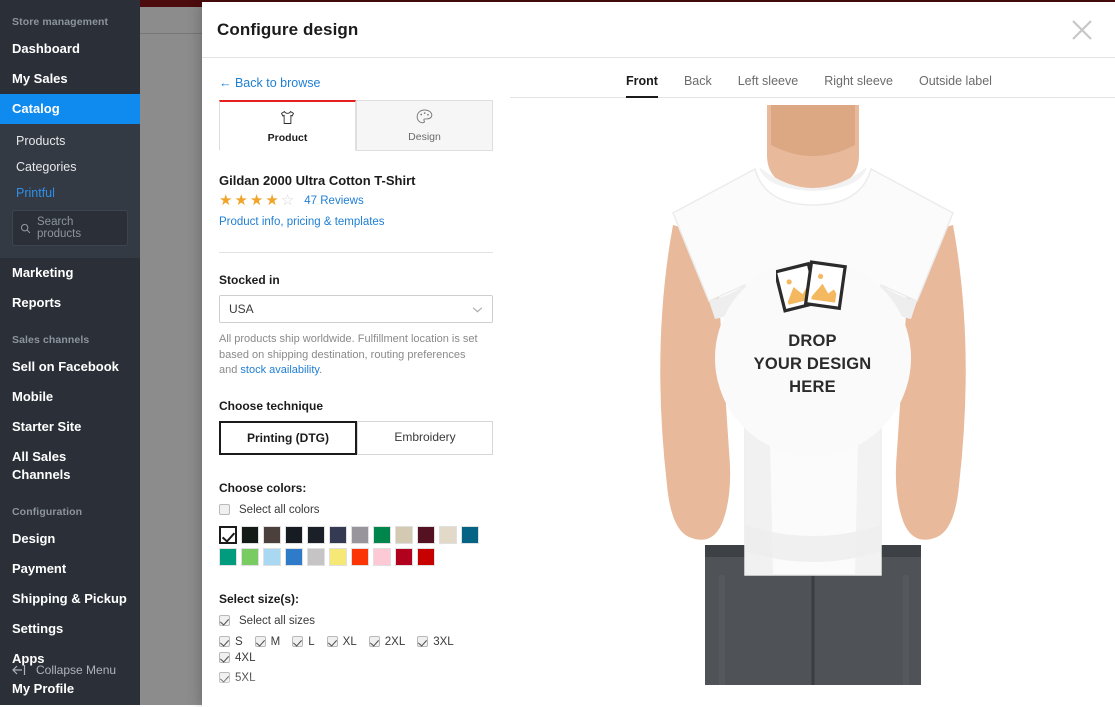 Image resolution: width=1115 pixels, height=707 pixels. I want to click on preview-tab-back: Back, so click(698, 85).